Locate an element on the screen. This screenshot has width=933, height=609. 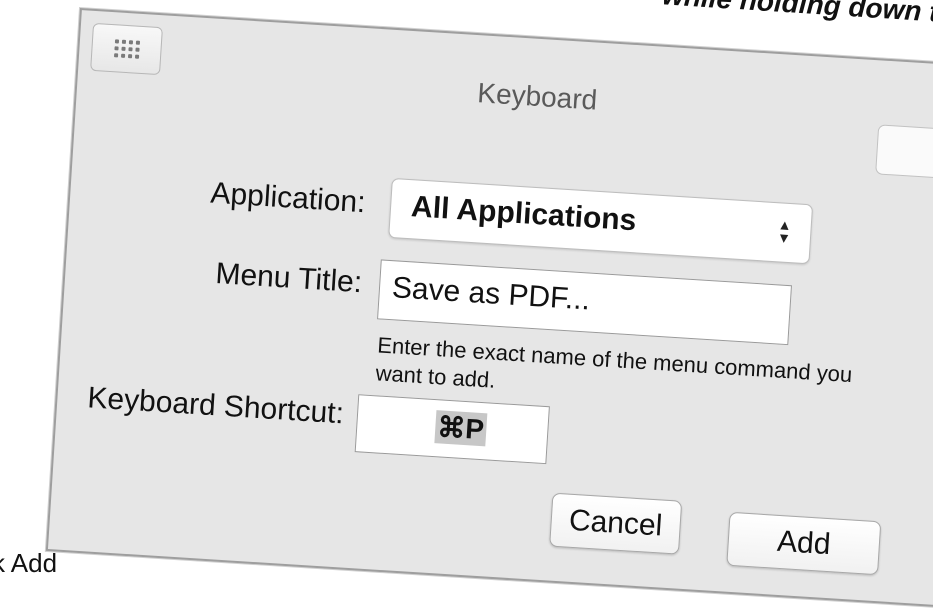
keyboard-shortcut-value: ⌘P is located at coordinates (461, 428).